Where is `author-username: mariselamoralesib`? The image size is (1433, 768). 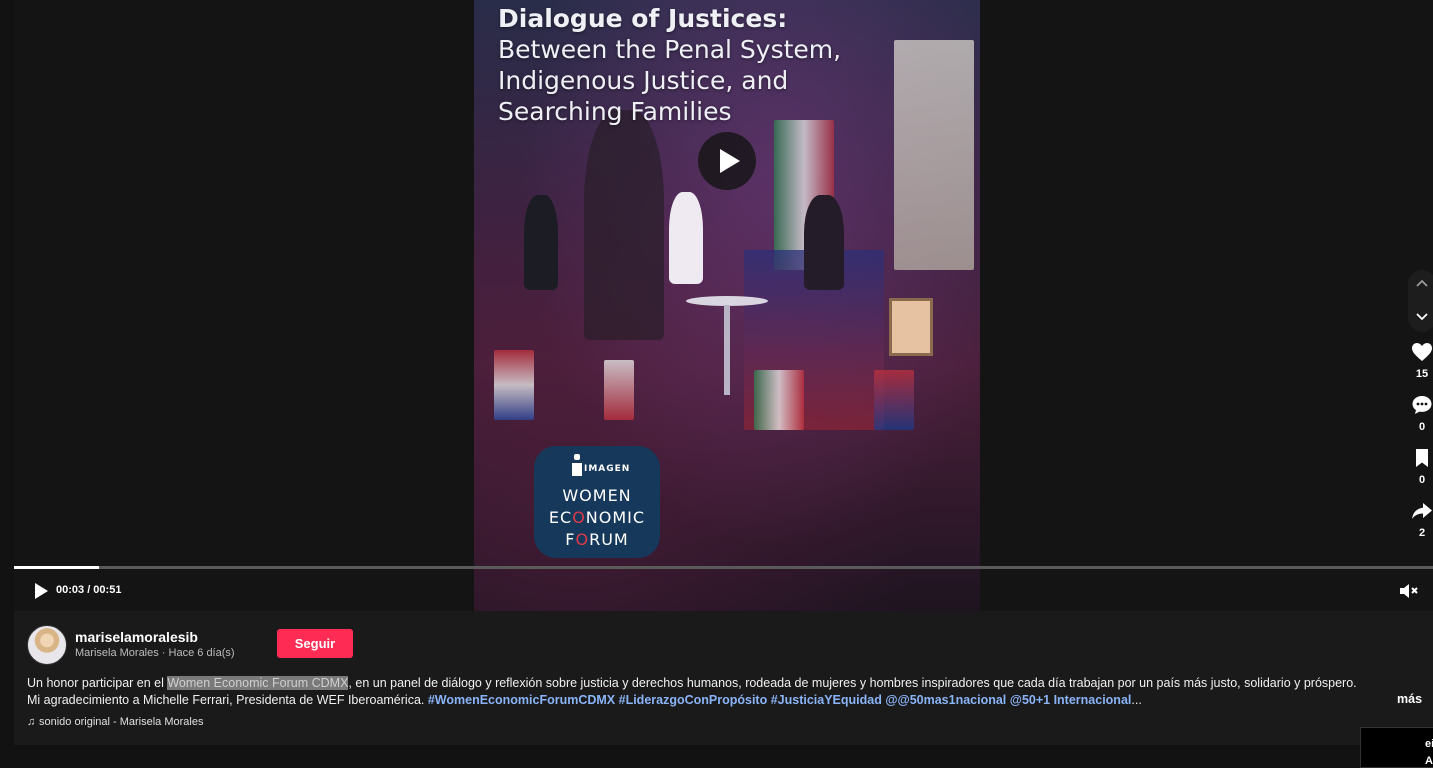
author-username: mariselamoralesib is located at coordinates (136, 637).